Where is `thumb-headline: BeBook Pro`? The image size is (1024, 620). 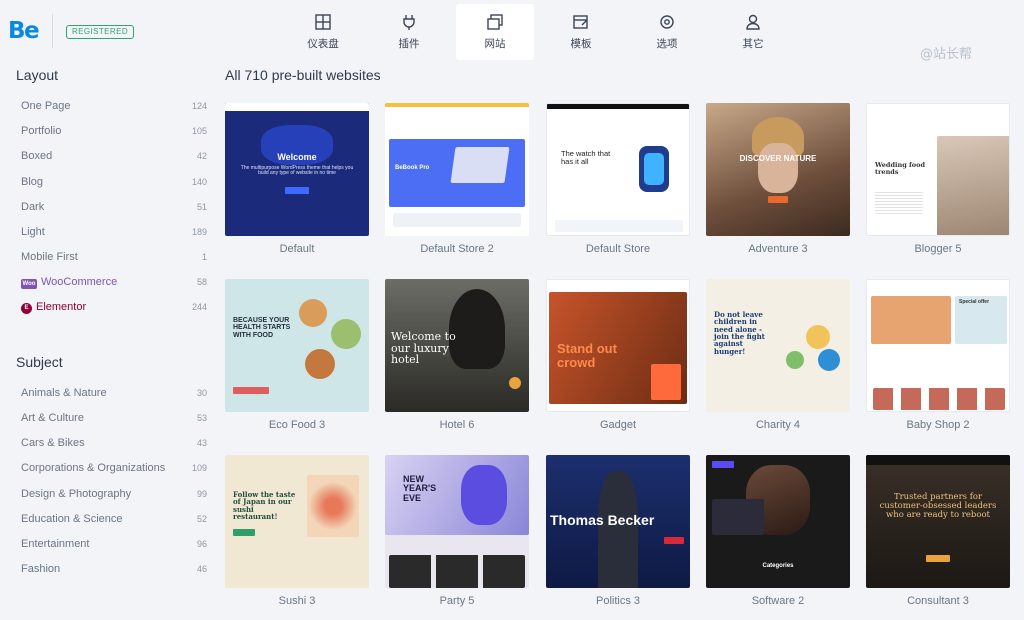
thumb-headline: BeBook Pro is located at coordinates (412, 168).